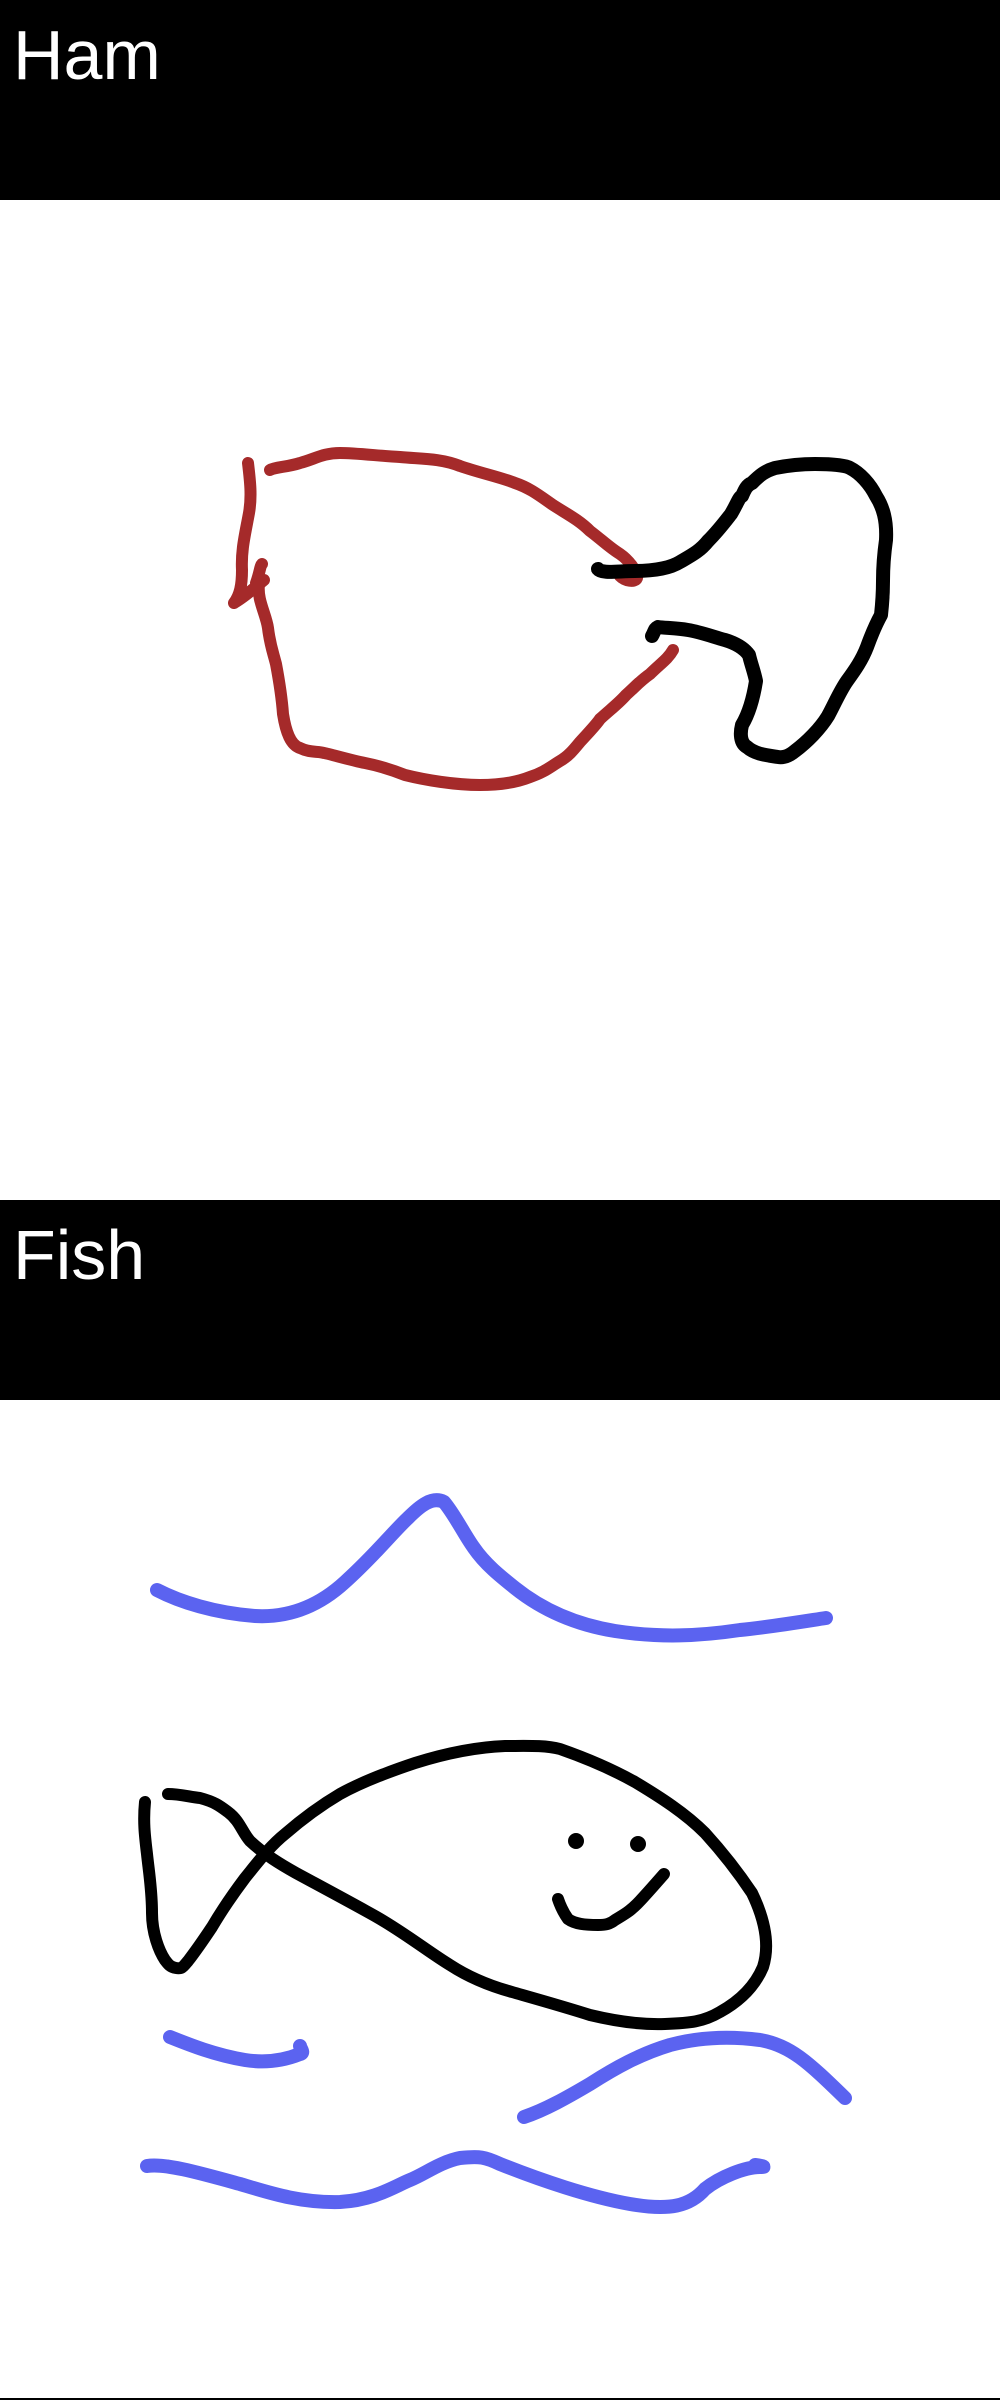 This screenshot has height=2400, width=1000. I want to click on drawing-title: Fish, so click(79, 1255).